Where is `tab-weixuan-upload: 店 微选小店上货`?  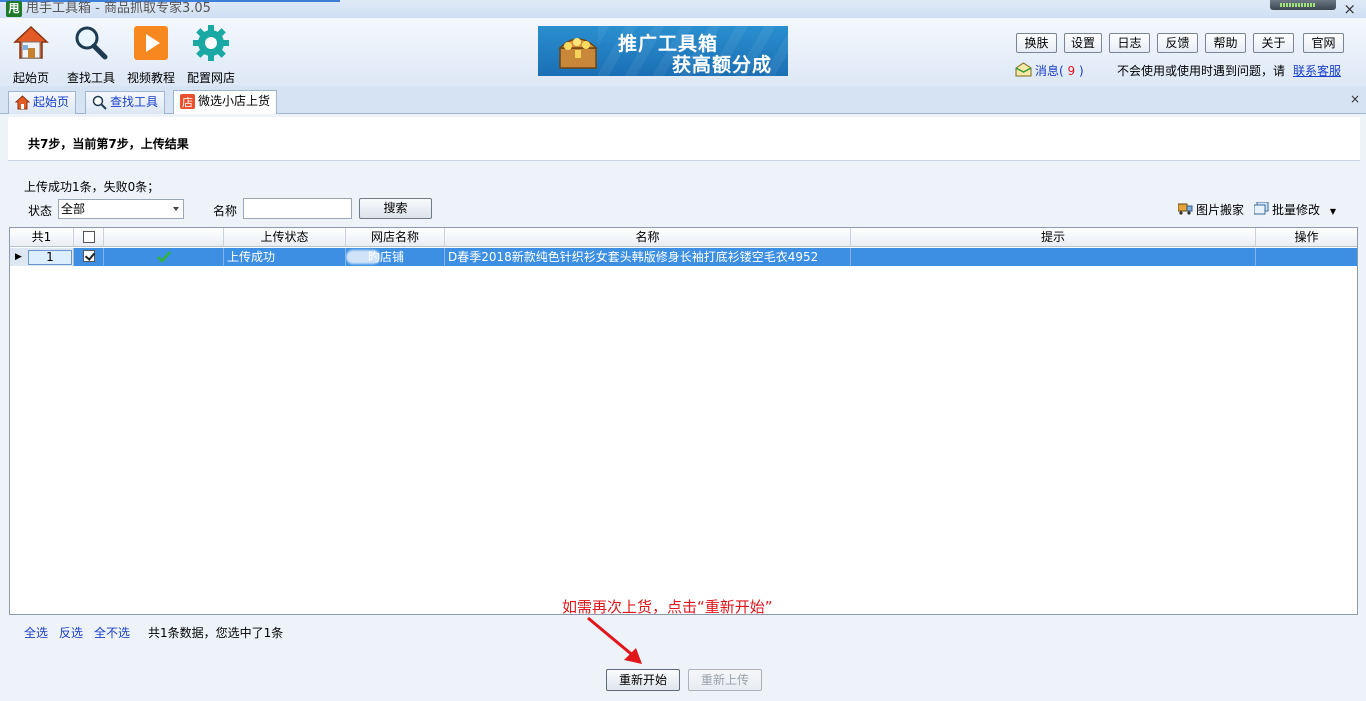 tab-weixuan-upload: 店 微选小店上货 is located at coordinates (225, 102).